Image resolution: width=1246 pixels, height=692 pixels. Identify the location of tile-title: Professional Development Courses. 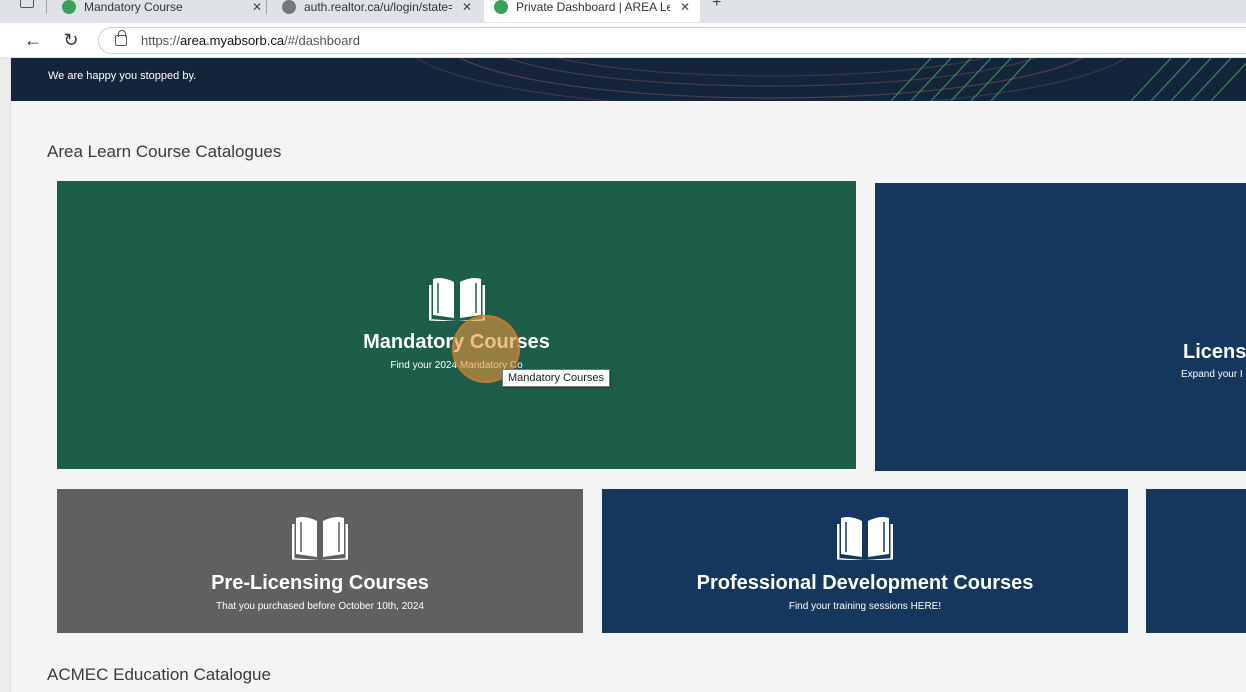
(865, 583).